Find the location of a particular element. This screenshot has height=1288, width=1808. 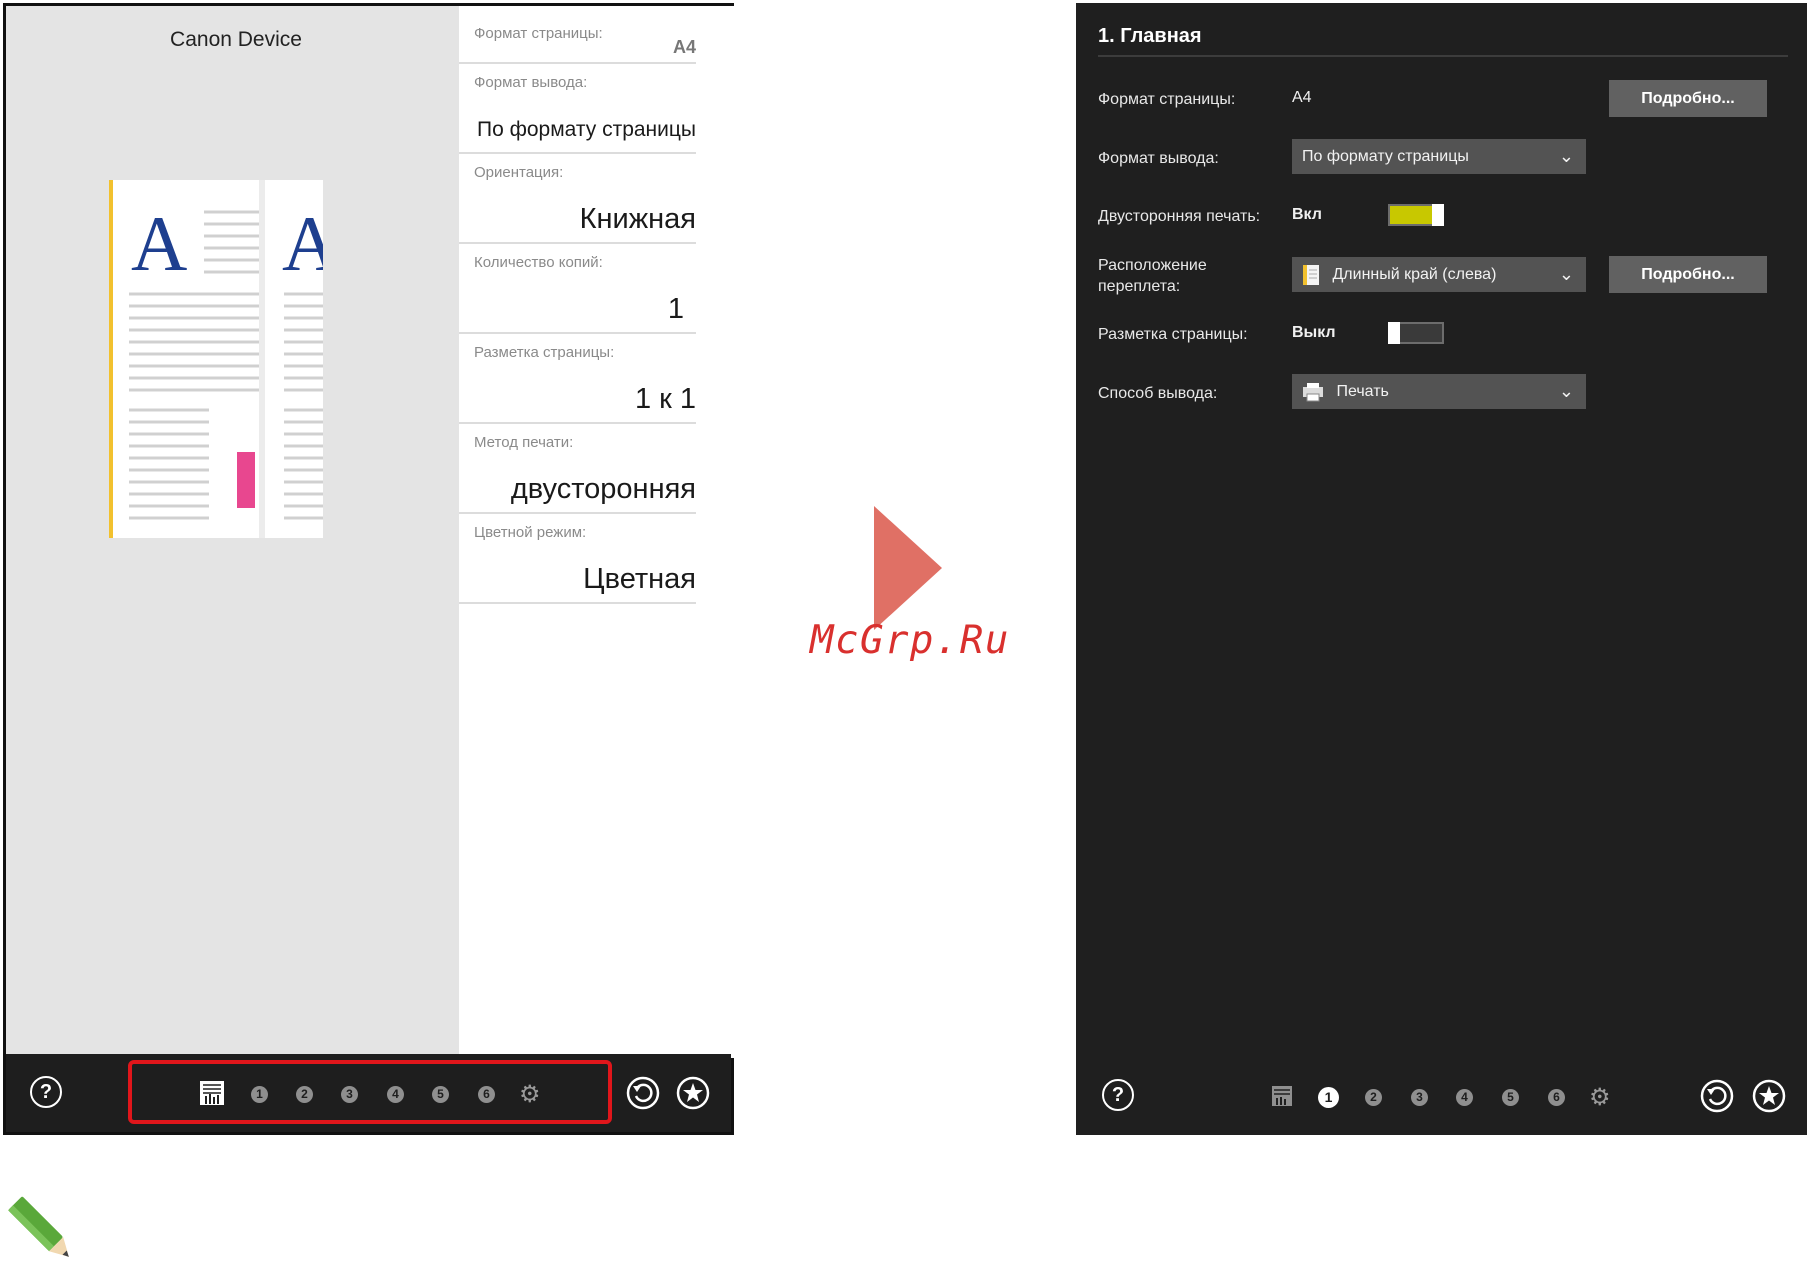

setting-value: 1 is located at coordinates (675, 309).